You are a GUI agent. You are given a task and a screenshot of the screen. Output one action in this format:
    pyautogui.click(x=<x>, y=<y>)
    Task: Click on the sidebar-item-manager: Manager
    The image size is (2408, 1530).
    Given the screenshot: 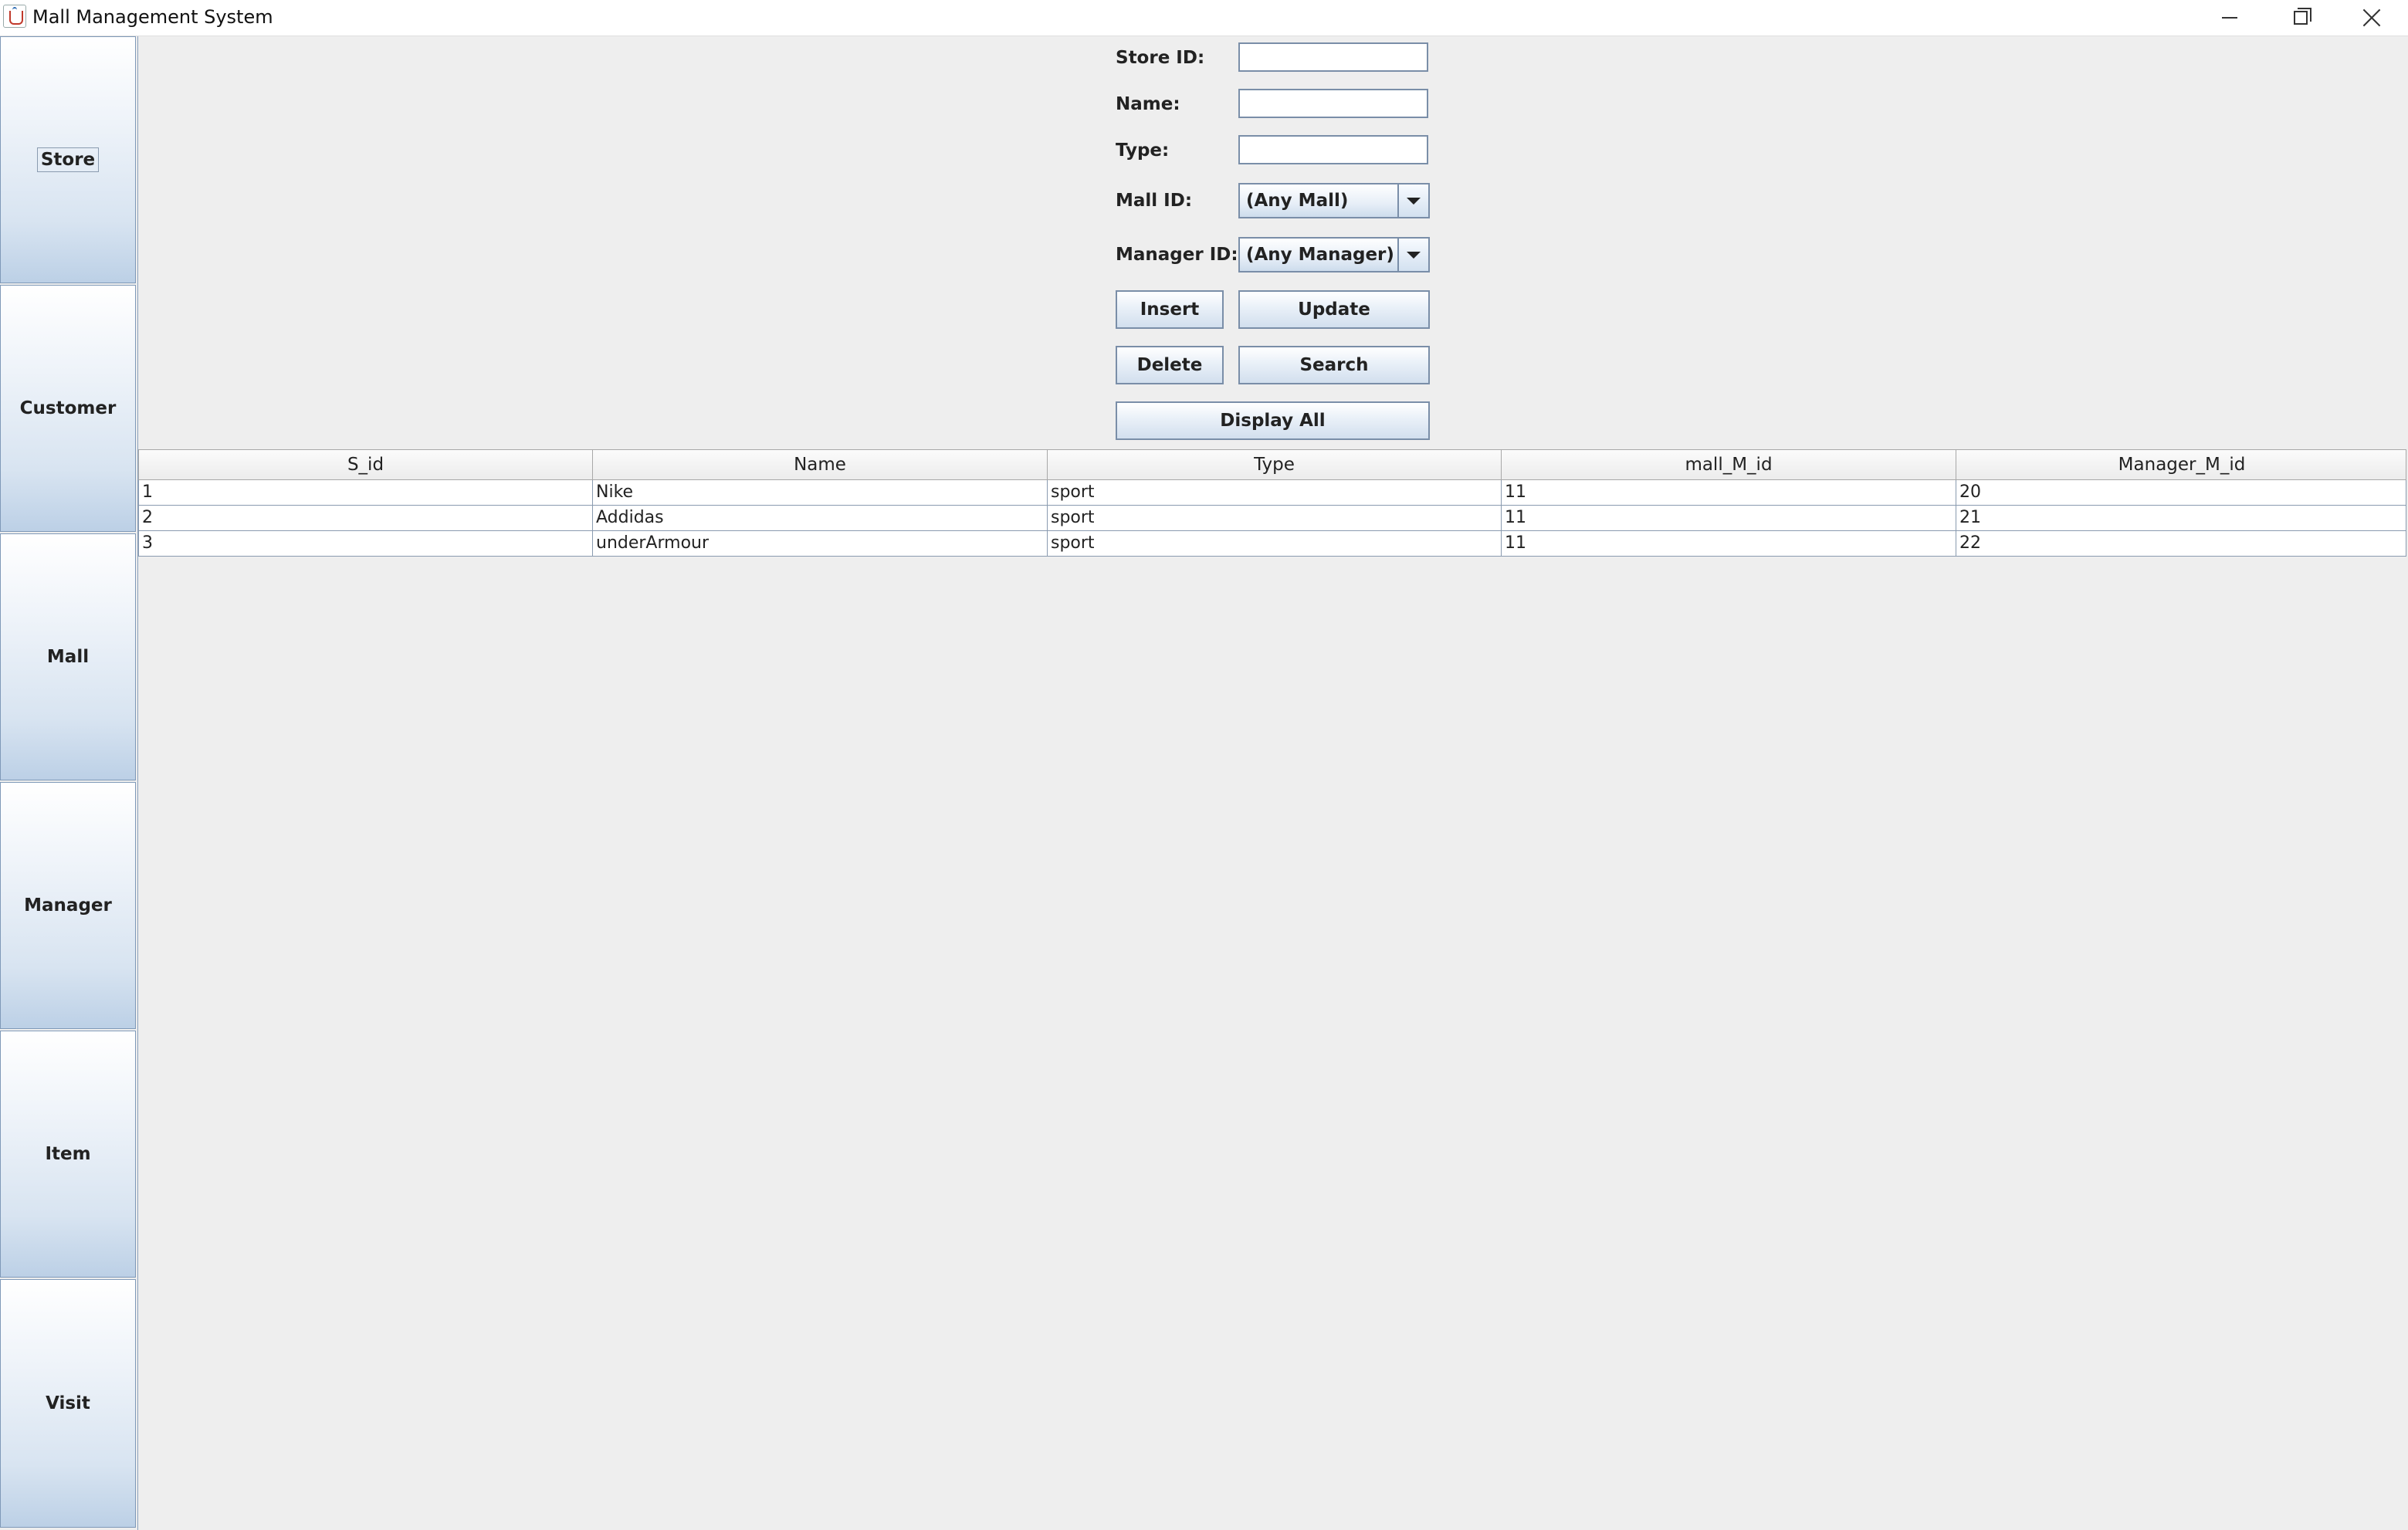 What is the action you would take?
    pyautogui.click(x=68, y=905)
    